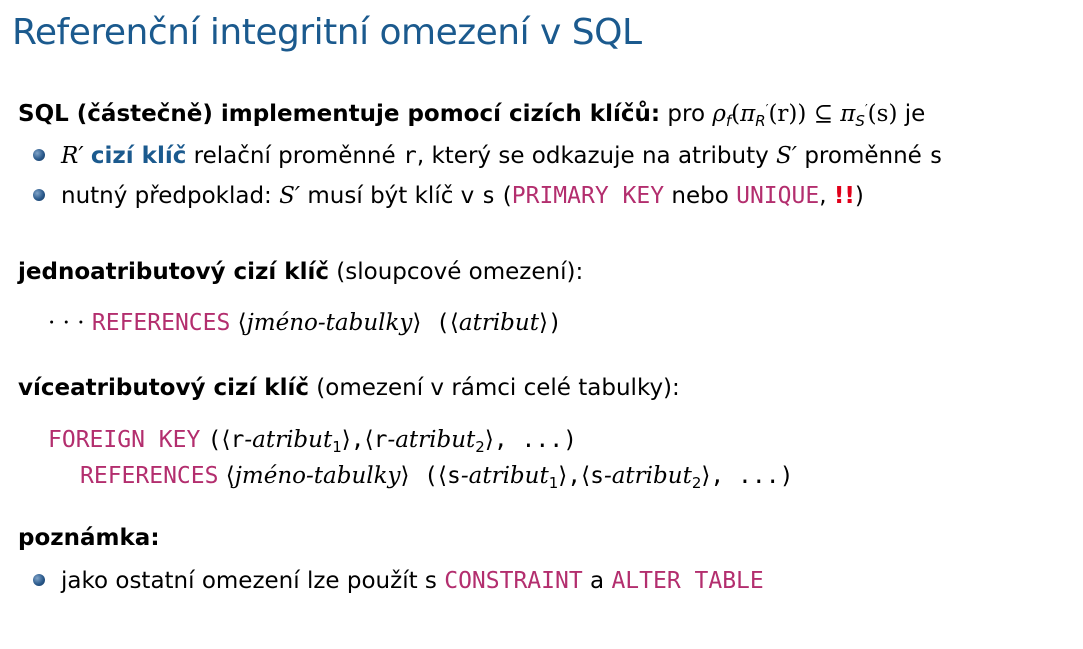  What do you see at coordinates (327, 32) in the screenshot?
I see `slide-title: Referenční integritní omezení v SQL` at bounding box center [327, 32].